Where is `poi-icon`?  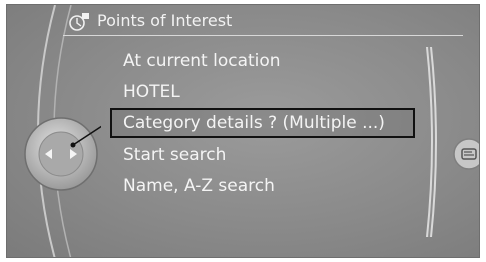 poi-icon is located at coordinates (79, 22).